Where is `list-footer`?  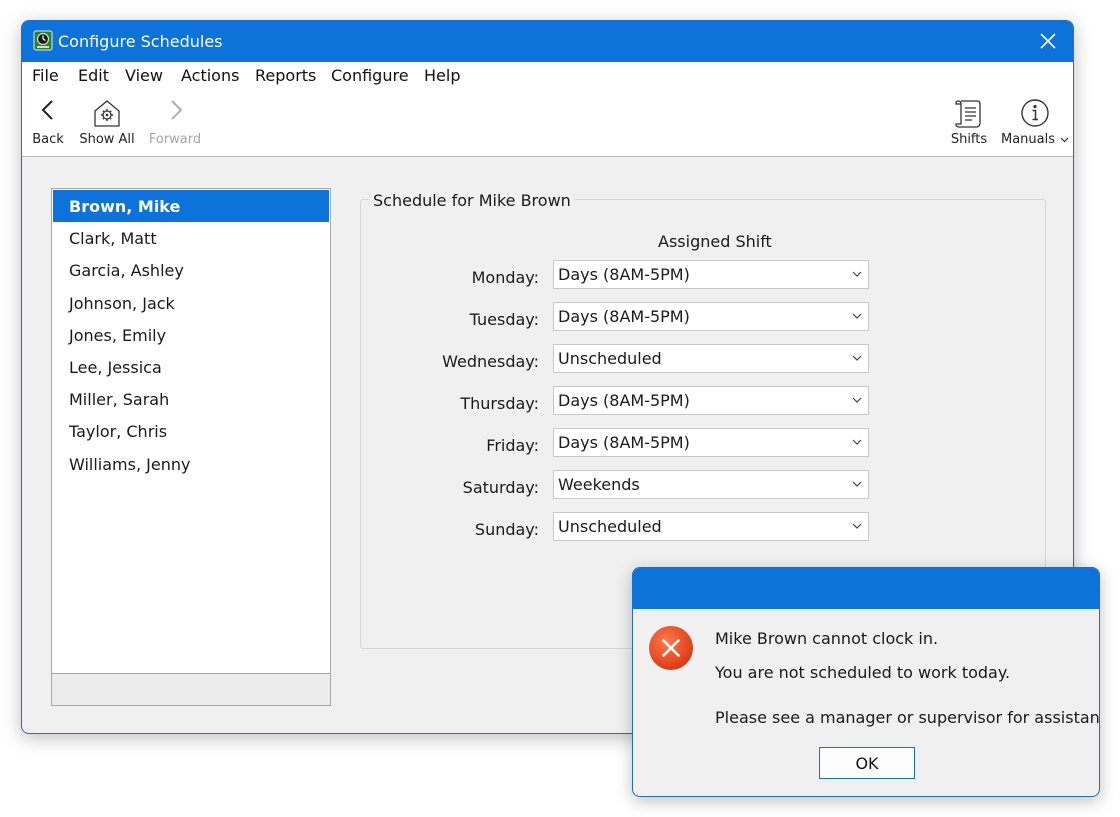 list-footer is located at coordinates (191, 689).